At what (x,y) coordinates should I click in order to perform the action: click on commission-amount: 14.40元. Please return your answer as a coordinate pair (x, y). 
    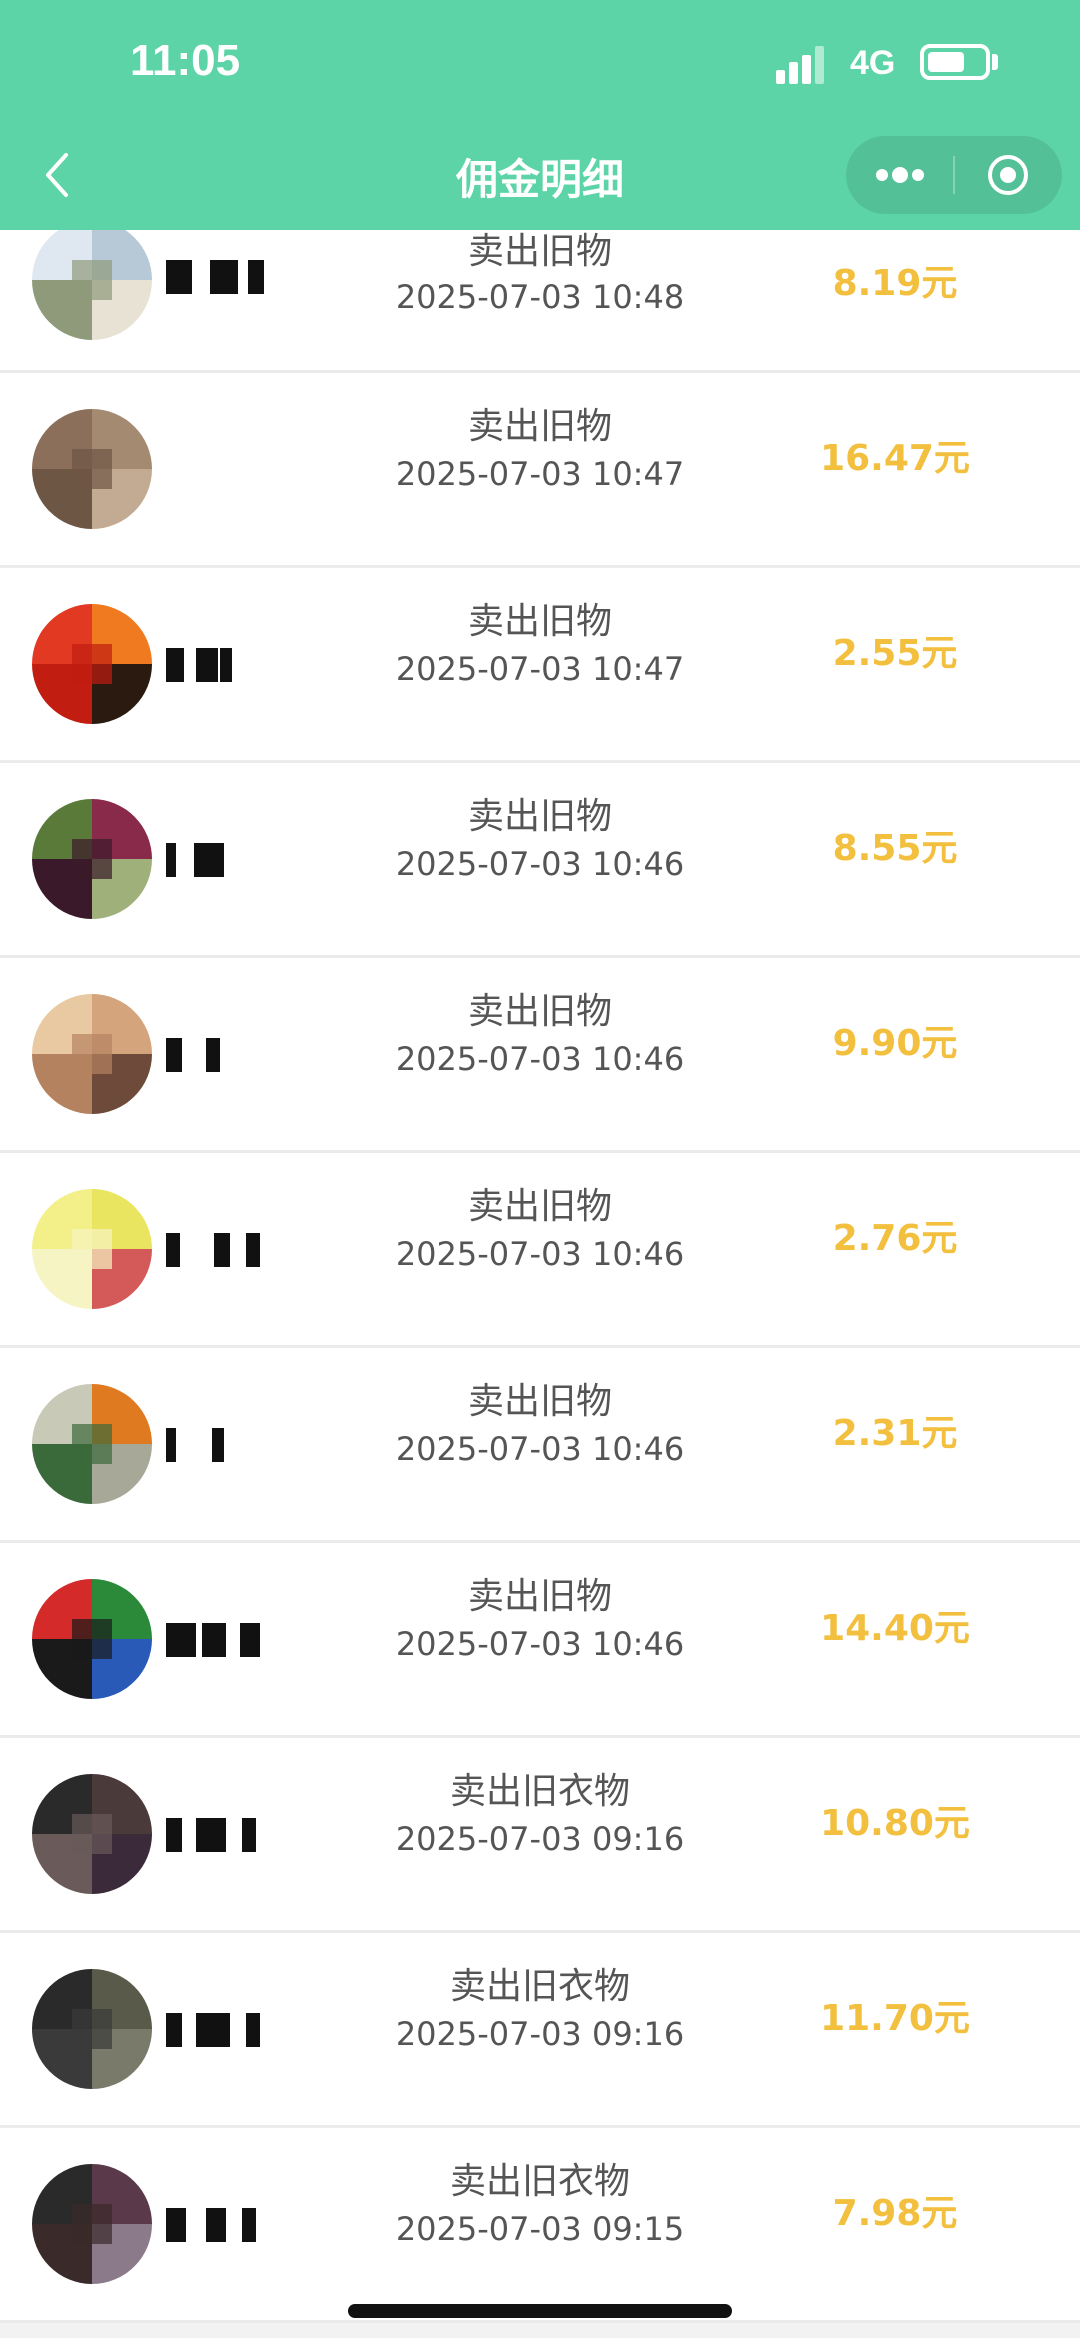
    Looking at the image, I should click on (895, 1628).